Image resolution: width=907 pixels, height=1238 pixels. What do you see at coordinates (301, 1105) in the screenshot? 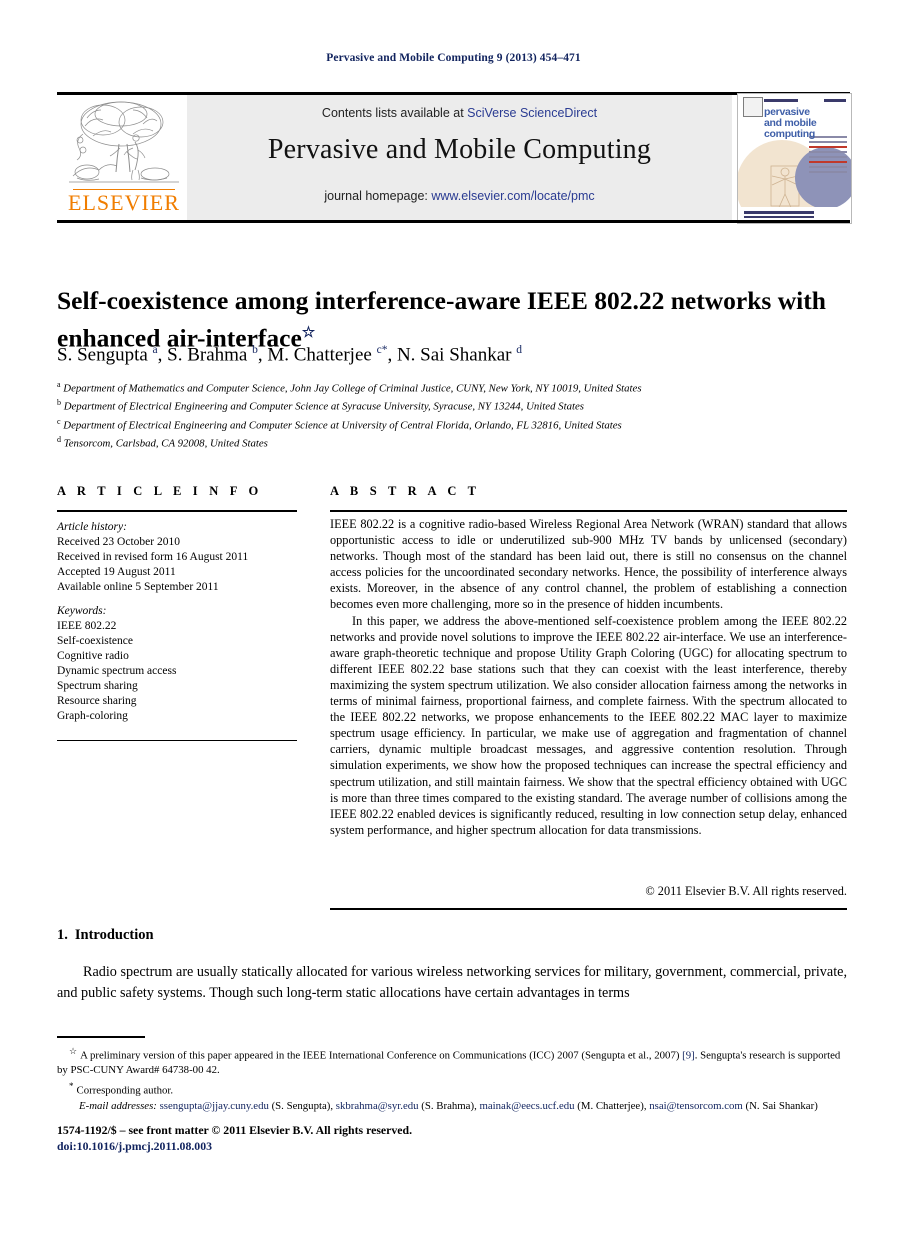
I see `email-owner: (S. Sengupta)` at bounding box center [301, 1105].